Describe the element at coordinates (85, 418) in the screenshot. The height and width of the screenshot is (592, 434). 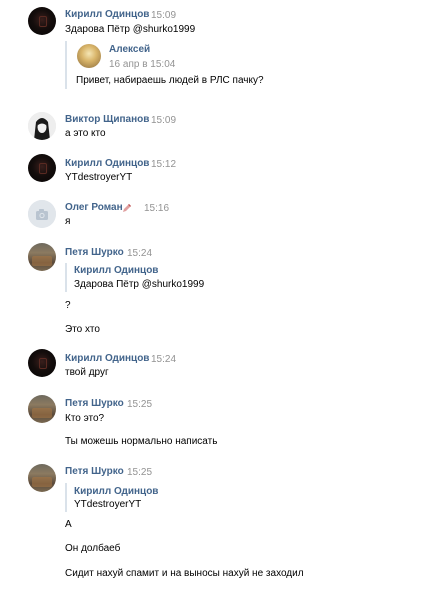
I see `message-text: Кто это?` at that location.